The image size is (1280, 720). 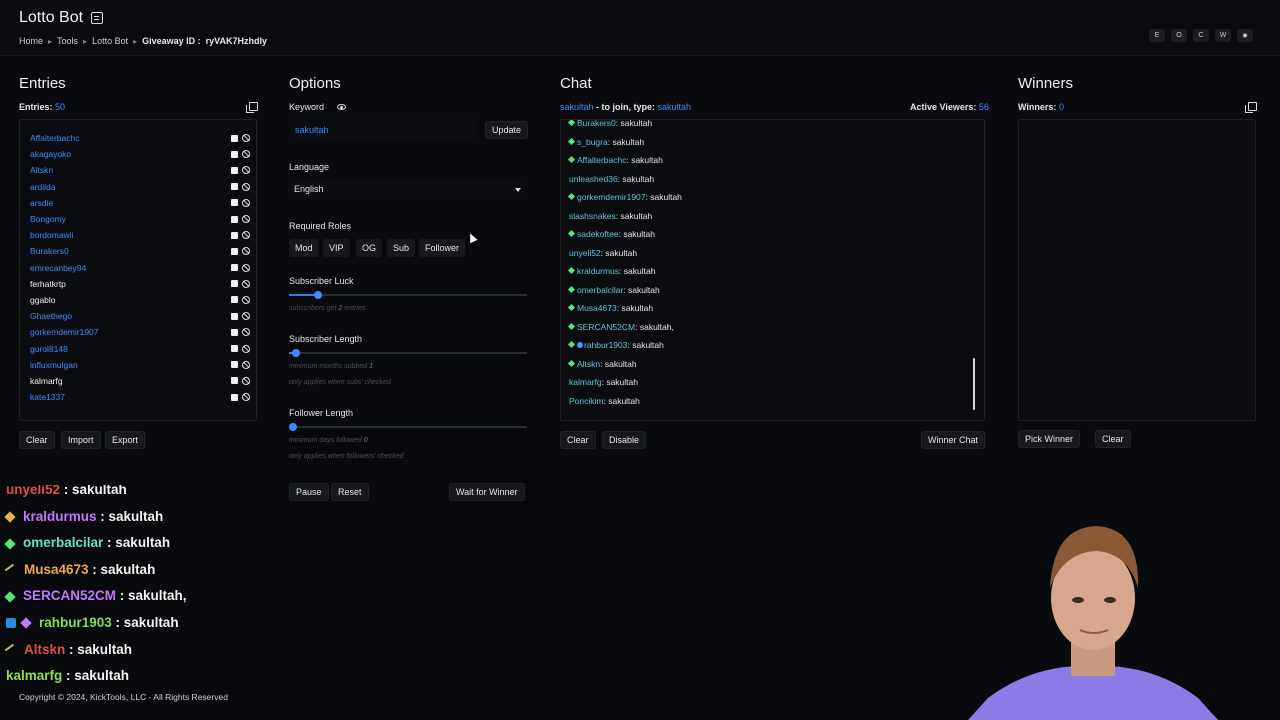 I want to click on chat-username: Altskn, so click(x=588, y=364).